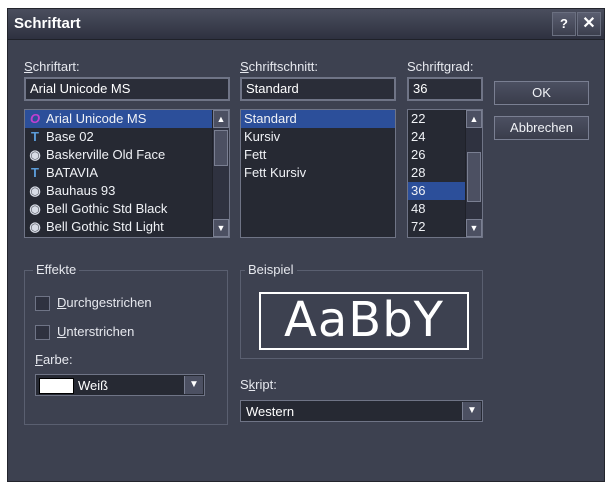 This screenshot has height=489, width=611. What do you see at coordinates (54, 359) in the screenshot?
I see `color-label: Farbe:` at bounding box center [54, 359].